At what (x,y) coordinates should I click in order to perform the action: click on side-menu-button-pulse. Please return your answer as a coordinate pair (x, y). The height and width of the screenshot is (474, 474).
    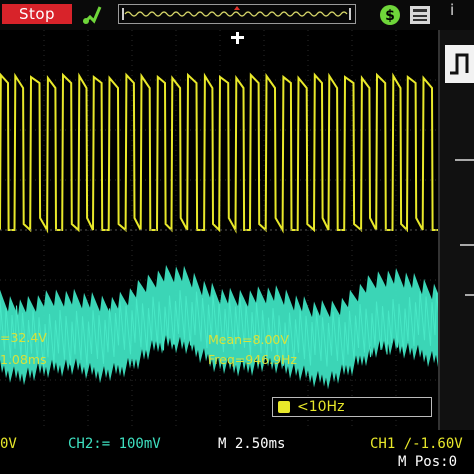
    Looking at the image, I should click on (459, 64).